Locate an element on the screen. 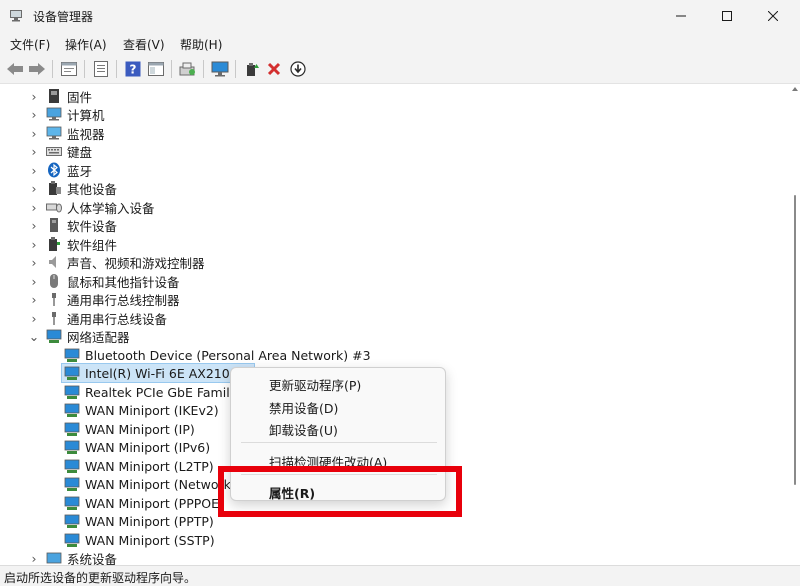 This screenshot has height=586, width=800. add-driver-button is located at coordinates (252, 69).